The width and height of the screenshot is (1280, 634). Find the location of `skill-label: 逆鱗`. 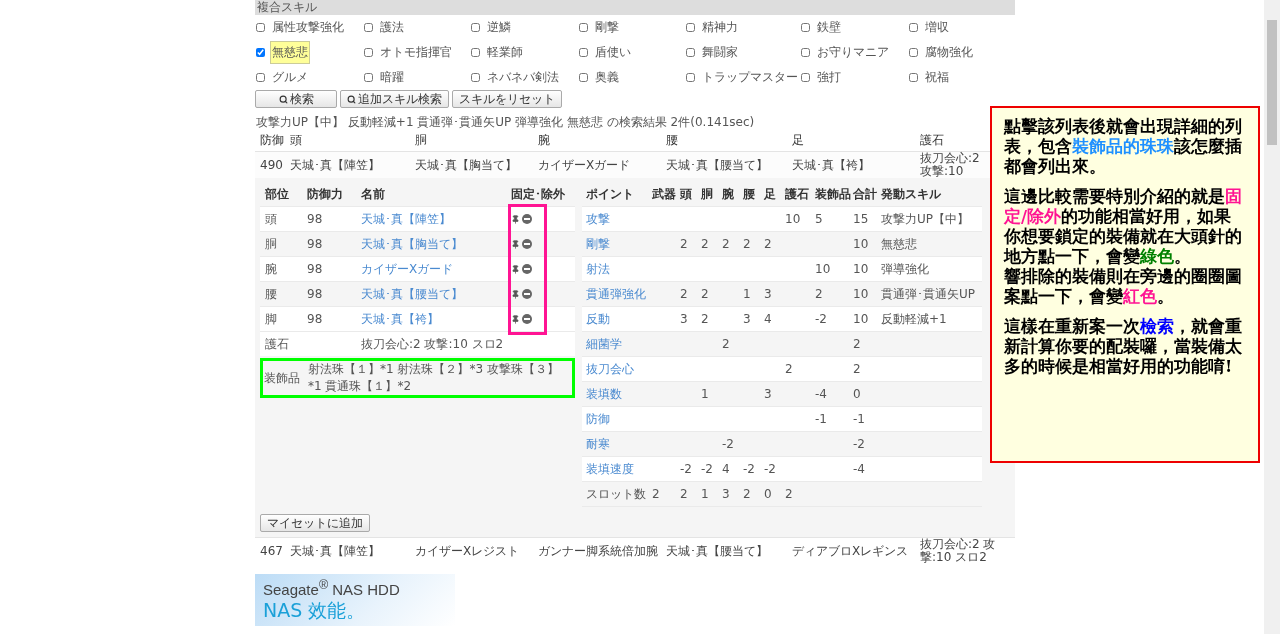

skill-label: 逆鱗 is located at coordinates (499, 27).